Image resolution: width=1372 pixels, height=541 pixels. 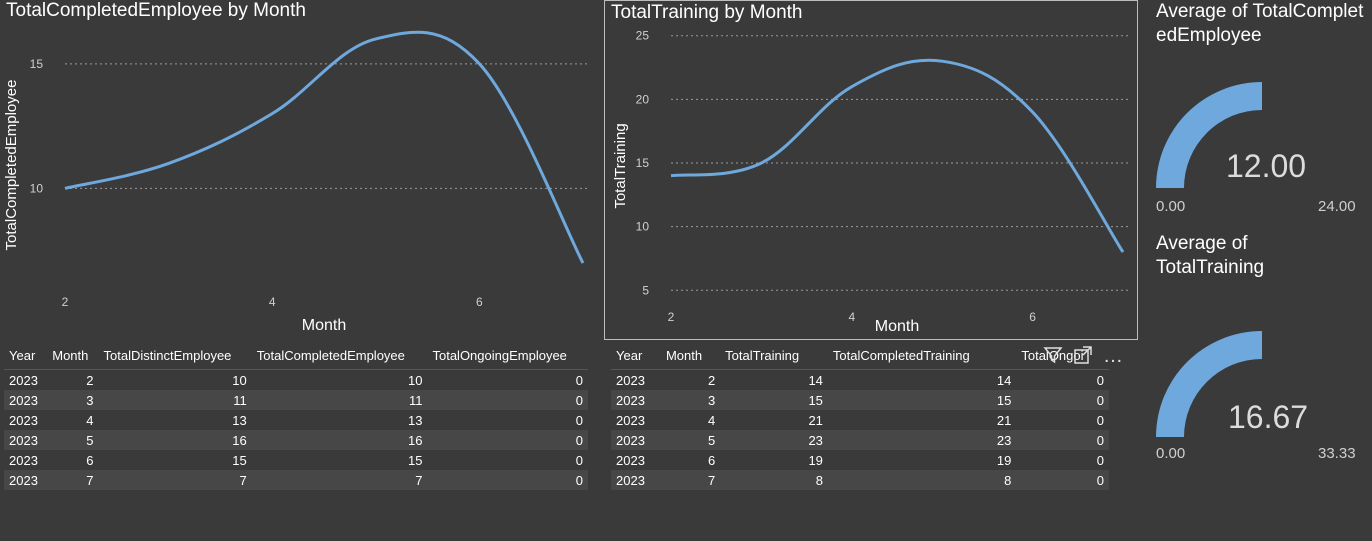 I want to click on y-tick-label: 20, so click(x=643, y=99).